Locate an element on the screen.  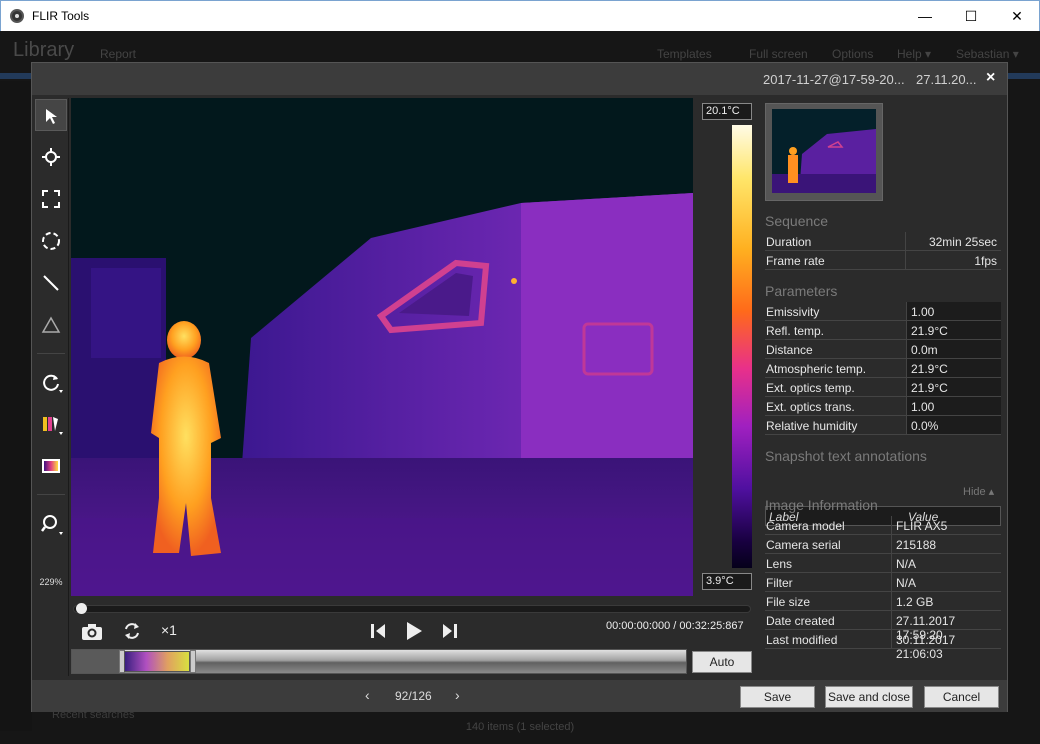
window-title: FLIR Tools is located at coordinates (61, 16).